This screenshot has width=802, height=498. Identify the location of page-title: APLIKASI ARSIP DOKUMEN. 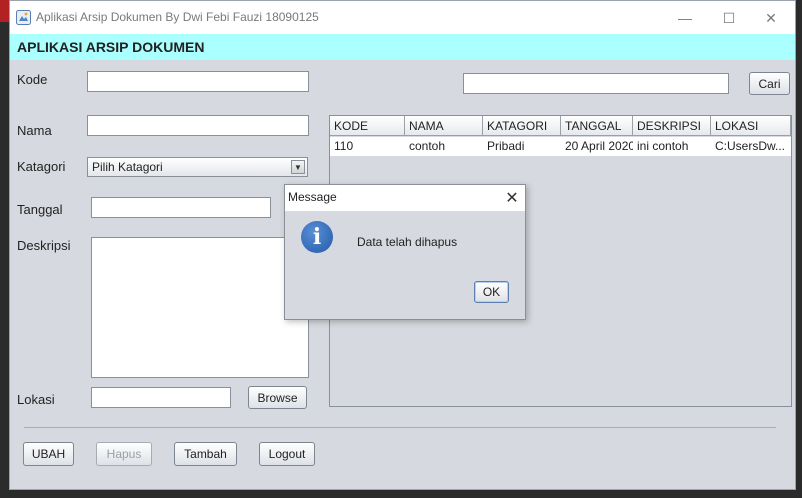
(111, 47).